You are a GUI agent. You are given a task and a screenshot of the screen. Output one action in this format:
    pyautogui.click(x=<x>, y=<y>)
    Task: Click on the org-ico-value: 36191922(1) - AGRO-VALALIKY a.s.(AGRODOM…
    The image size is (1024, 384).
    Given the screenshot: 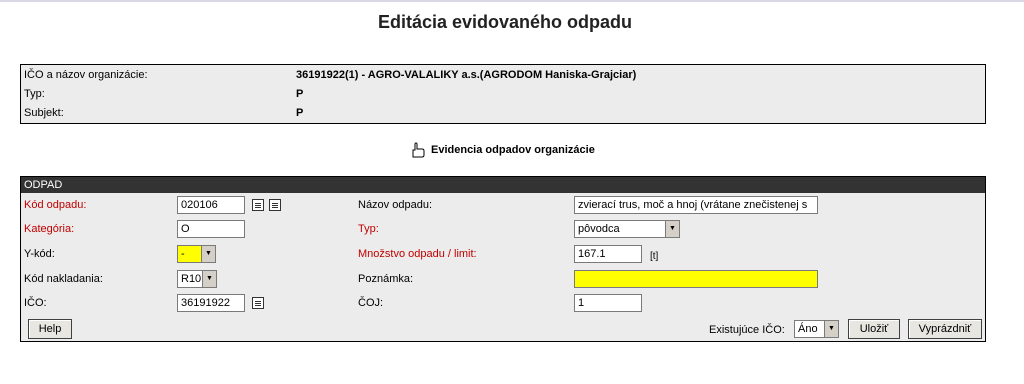 What is the action you would take?
    pyautogui.click(x=466, y=75)
    